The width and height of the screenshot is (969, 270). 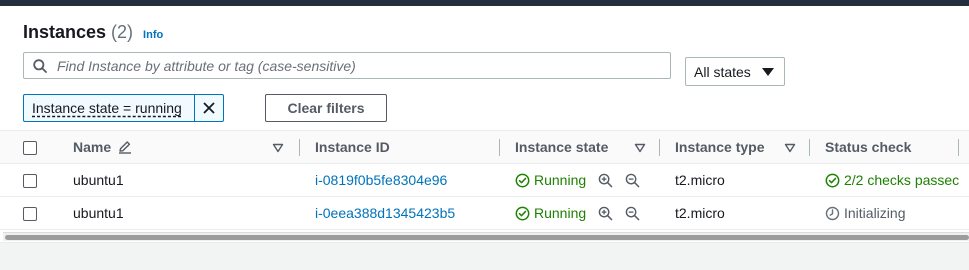 I want to click on search-icon, so click(x=40, y=65).